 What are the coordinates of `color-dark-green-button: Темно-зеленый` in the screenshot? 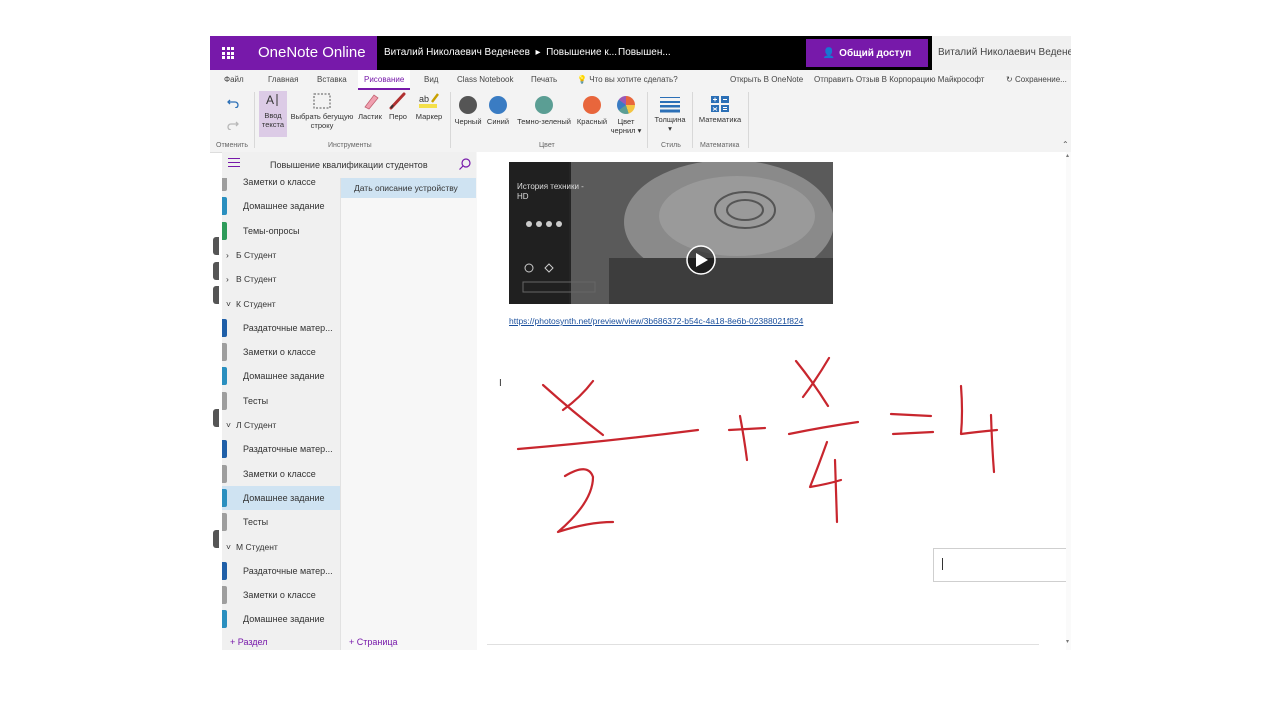 It's located at (544, 111).